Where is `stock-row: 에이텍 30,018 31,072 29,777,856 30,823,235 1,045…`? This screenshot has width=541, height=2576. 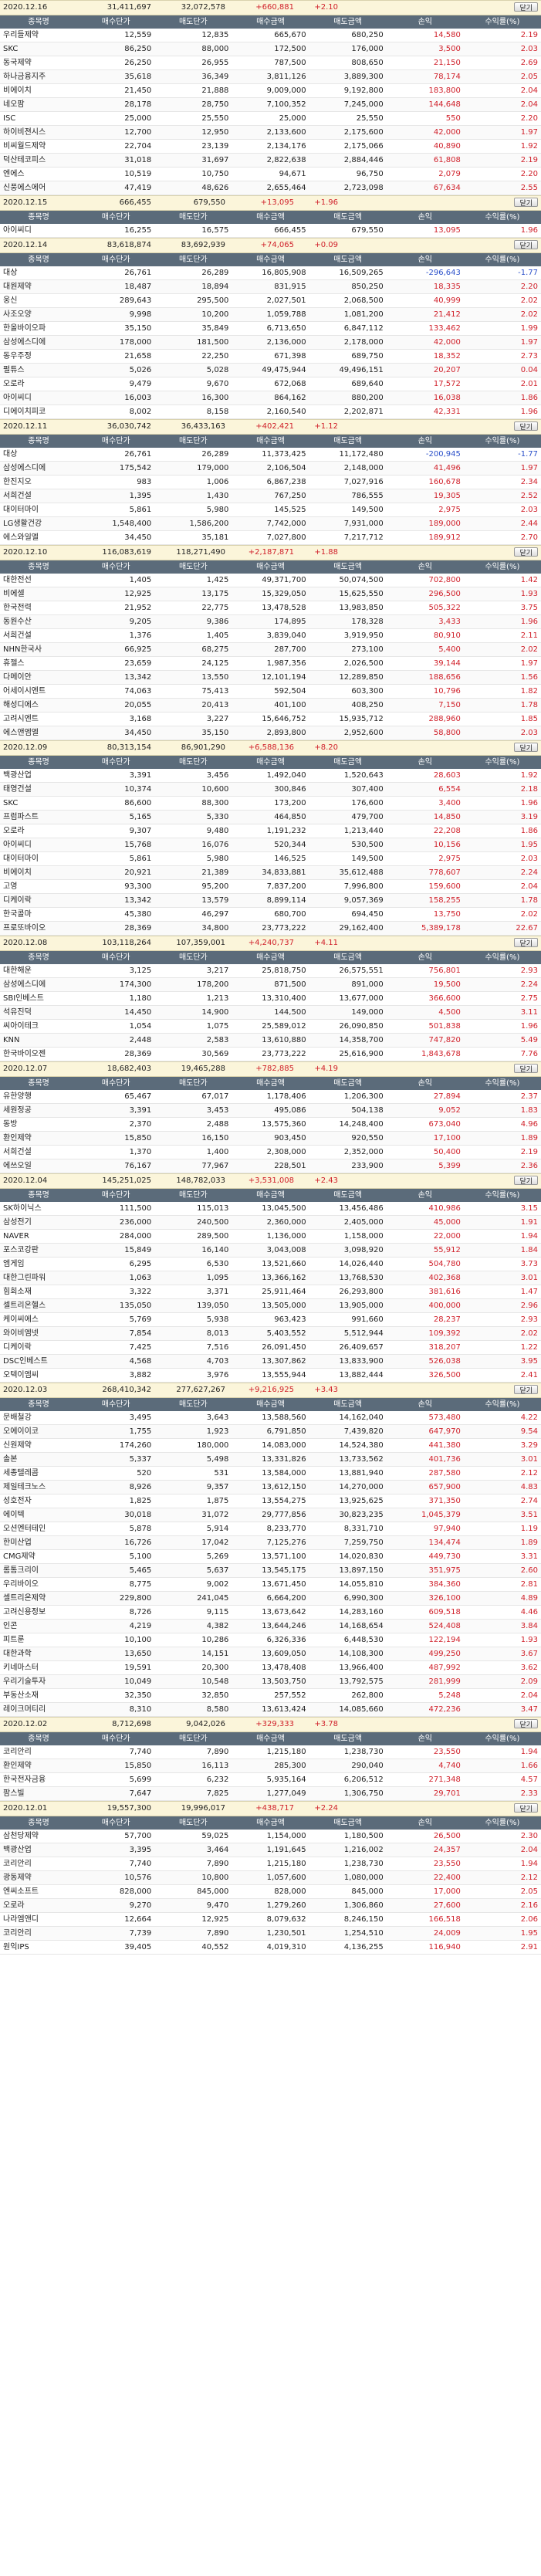 stock-row: 에이텍 30,018 31,072 29,777,856 30,823,235 1,045… is located at coordinates (270, 1515).